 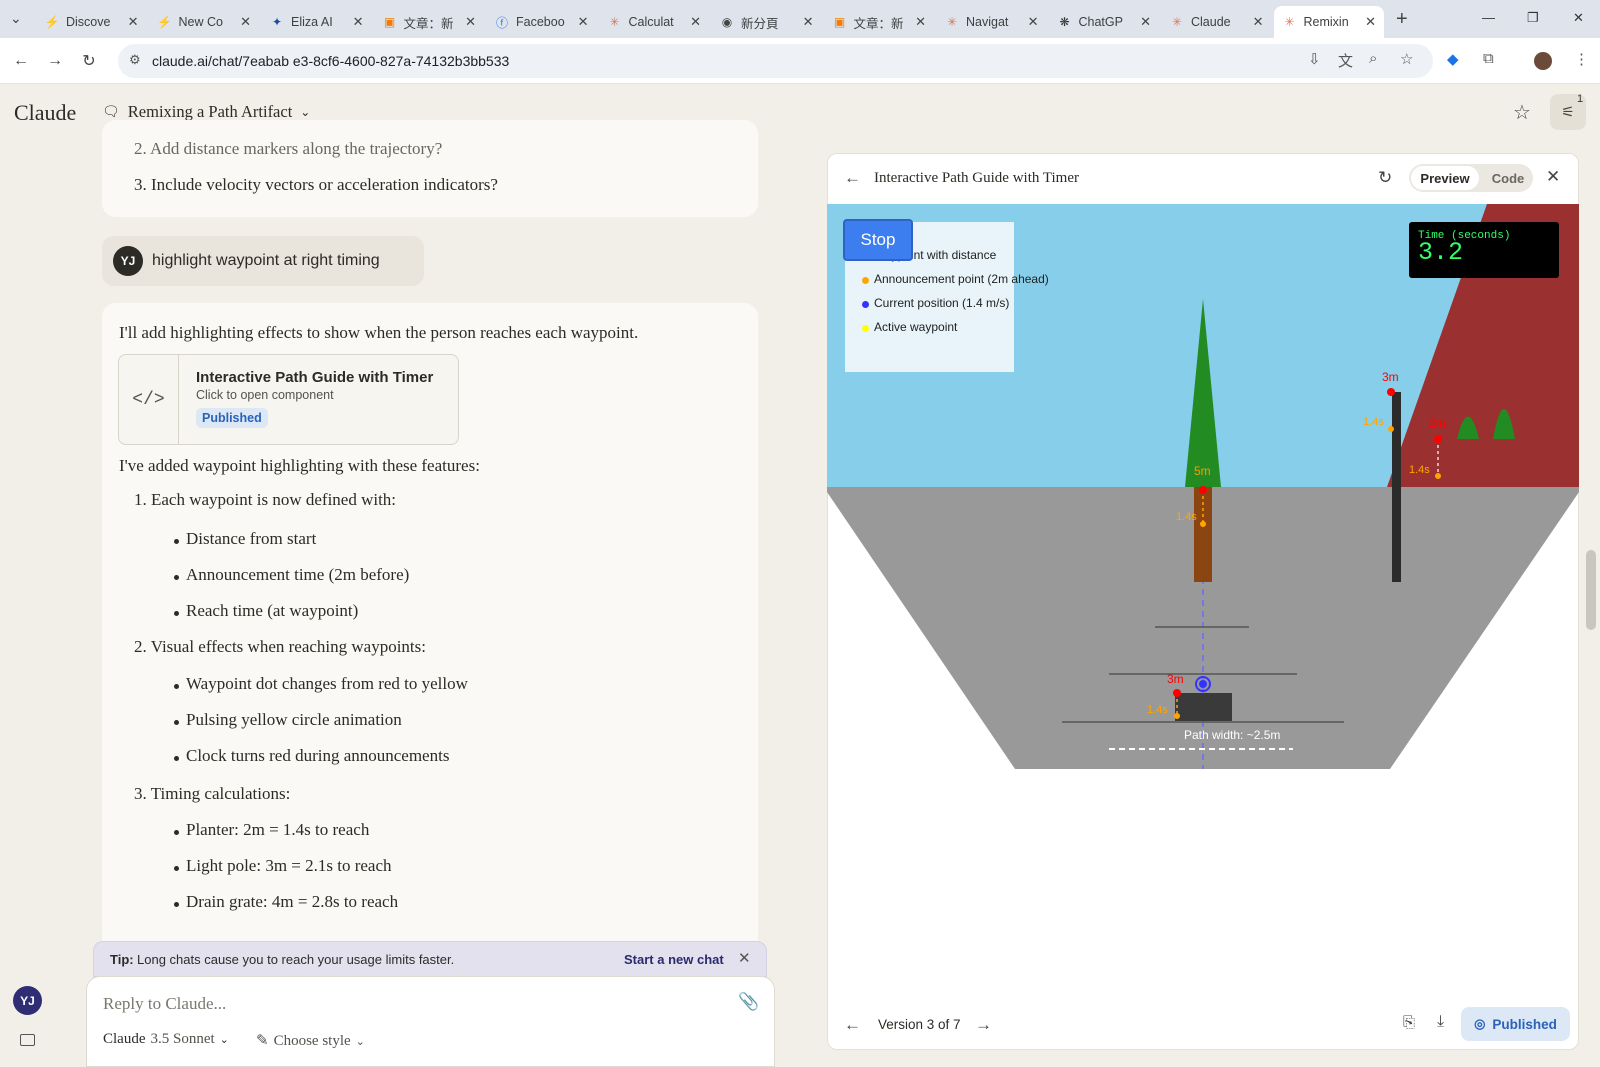 I want to click on browser-tab: ✳ Navigat ✕, so click(x=991, y=22).